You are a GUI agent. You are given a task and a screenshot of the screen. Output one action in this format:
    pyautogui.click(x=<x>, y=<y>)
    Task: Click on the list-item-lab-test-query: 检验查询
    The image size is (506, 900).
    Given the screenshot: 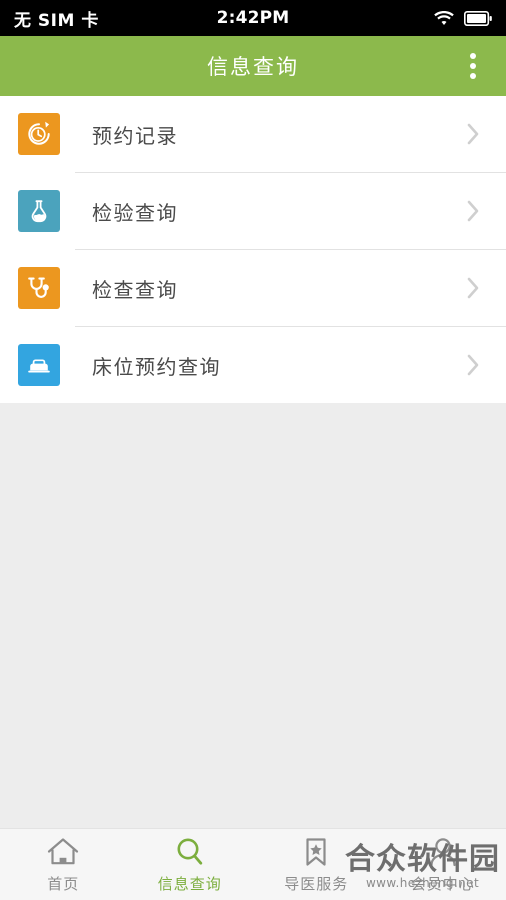 What is the action you would take?
    pyautogui.click(x=253, y=211)
    